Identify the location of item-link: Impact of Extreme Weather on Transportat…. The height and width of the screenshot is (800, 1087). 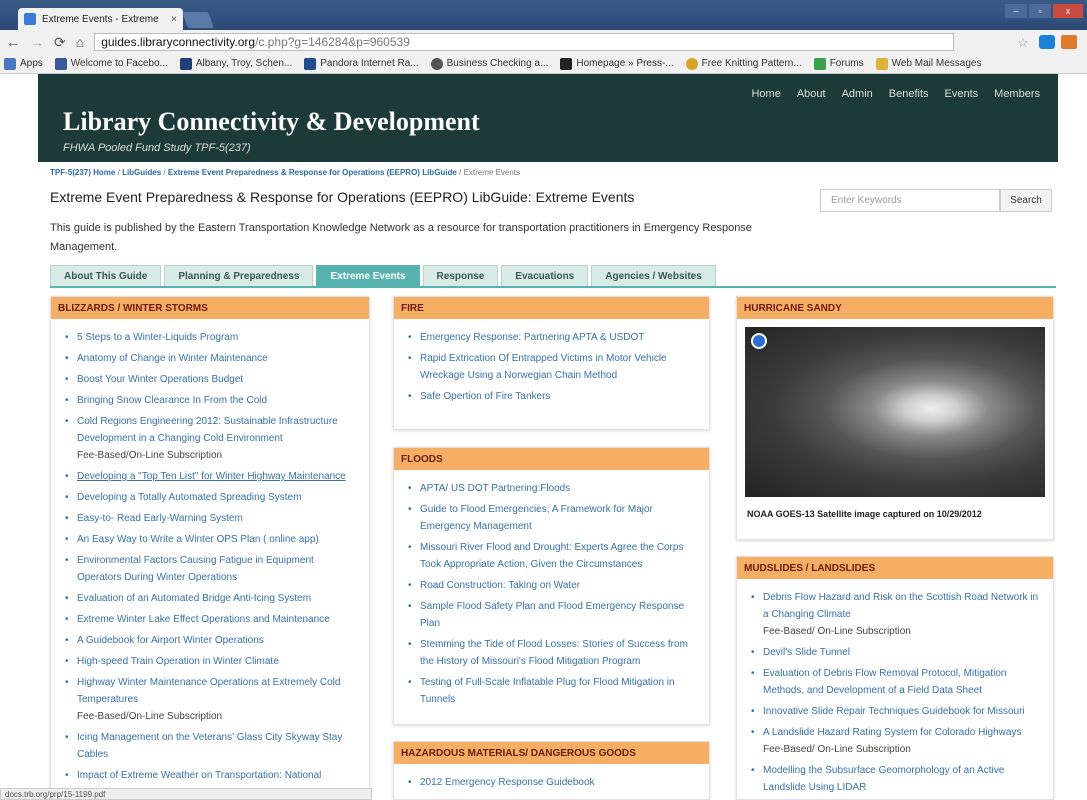
(199, 775).